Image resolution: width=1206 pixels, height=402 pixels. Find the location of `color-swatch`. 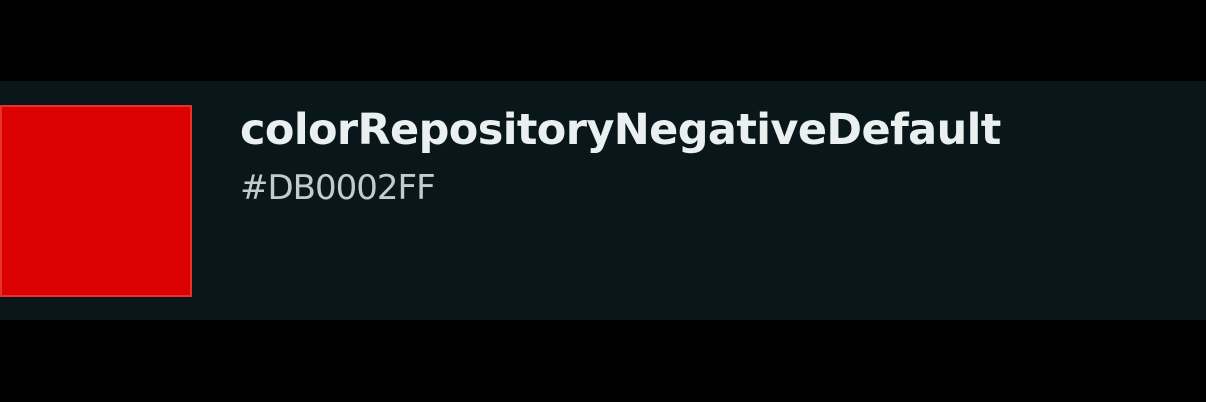

color-swatch is located at coordinates (96, 201).